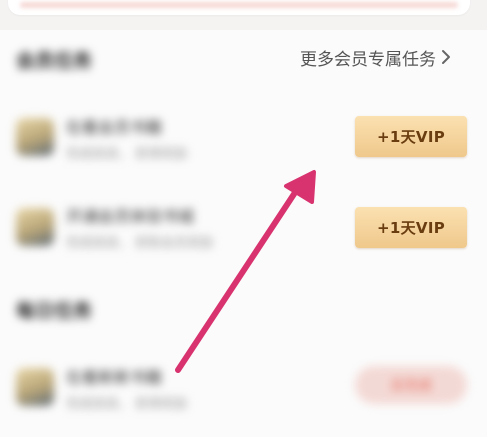 The width and height of the screenshot is (487, 437). What do you see at coordinates (54, 311) in the screenshot?
I see `daily-section-title: 每日任务` at bounding box center [54, 311].